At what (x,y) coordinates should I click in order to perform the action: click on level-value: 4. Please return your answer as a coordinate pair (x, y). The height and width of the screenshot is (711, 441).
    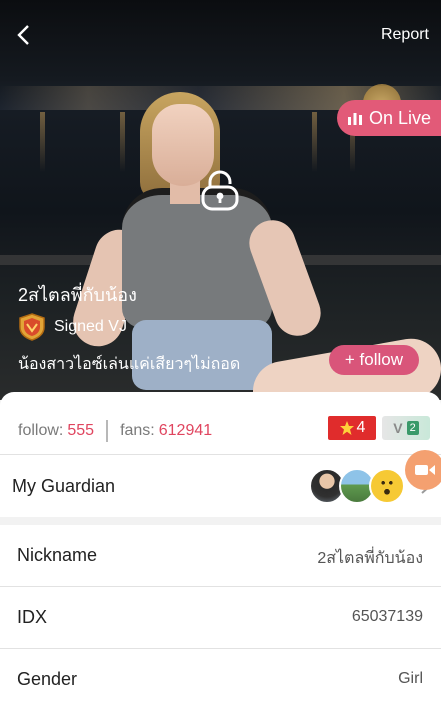
    Looking at the image, I should click on (361, 427).